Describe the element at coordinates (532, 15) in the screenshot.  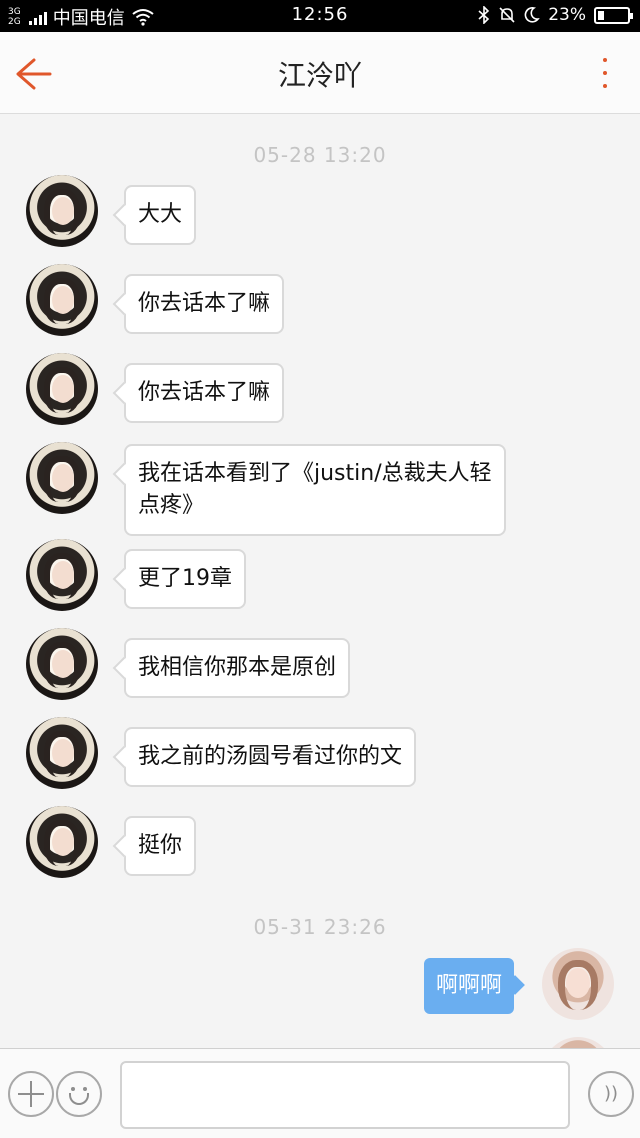
I see `moon-icon` at that location.